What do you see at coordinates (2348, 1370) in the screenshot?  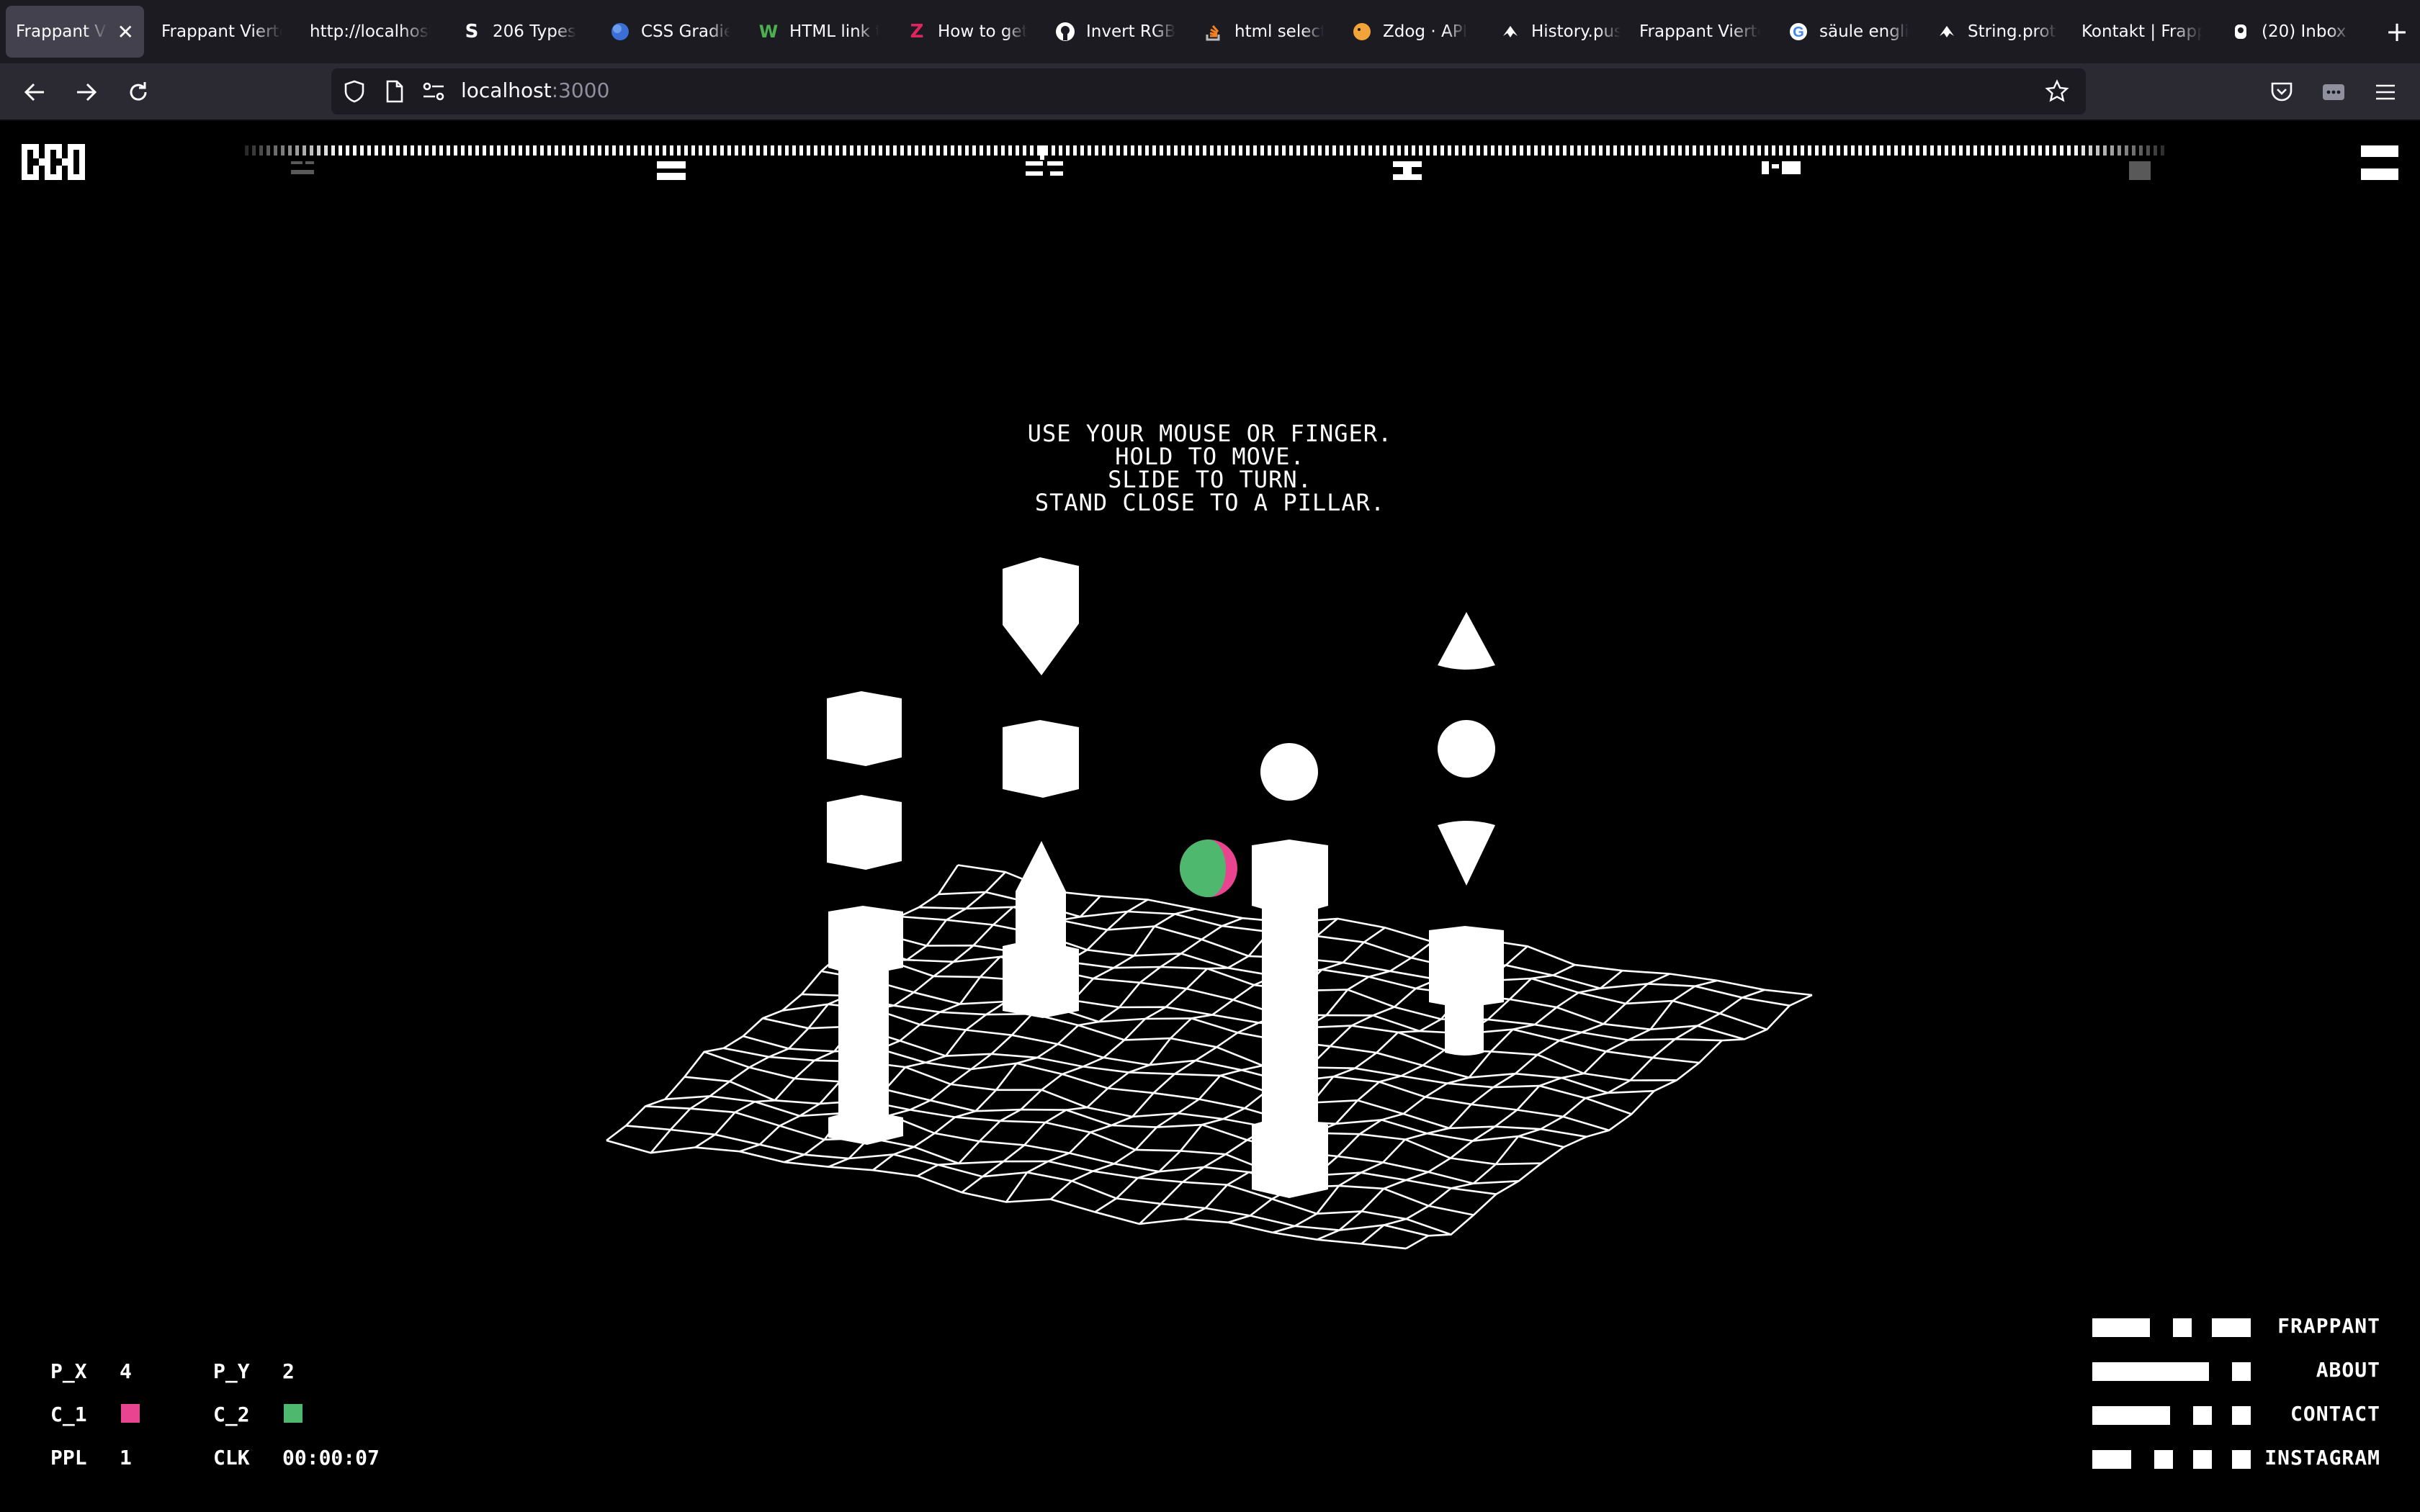 I see `nav-link-label: ABOUT` at bounding box center [2348, 1370].